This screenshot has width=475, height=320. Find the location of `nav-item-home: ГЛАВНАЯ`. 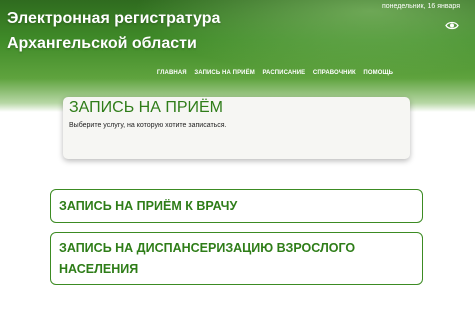

nav-item-home: ГЛАВНАЯ is located at coordinates (172, 73).